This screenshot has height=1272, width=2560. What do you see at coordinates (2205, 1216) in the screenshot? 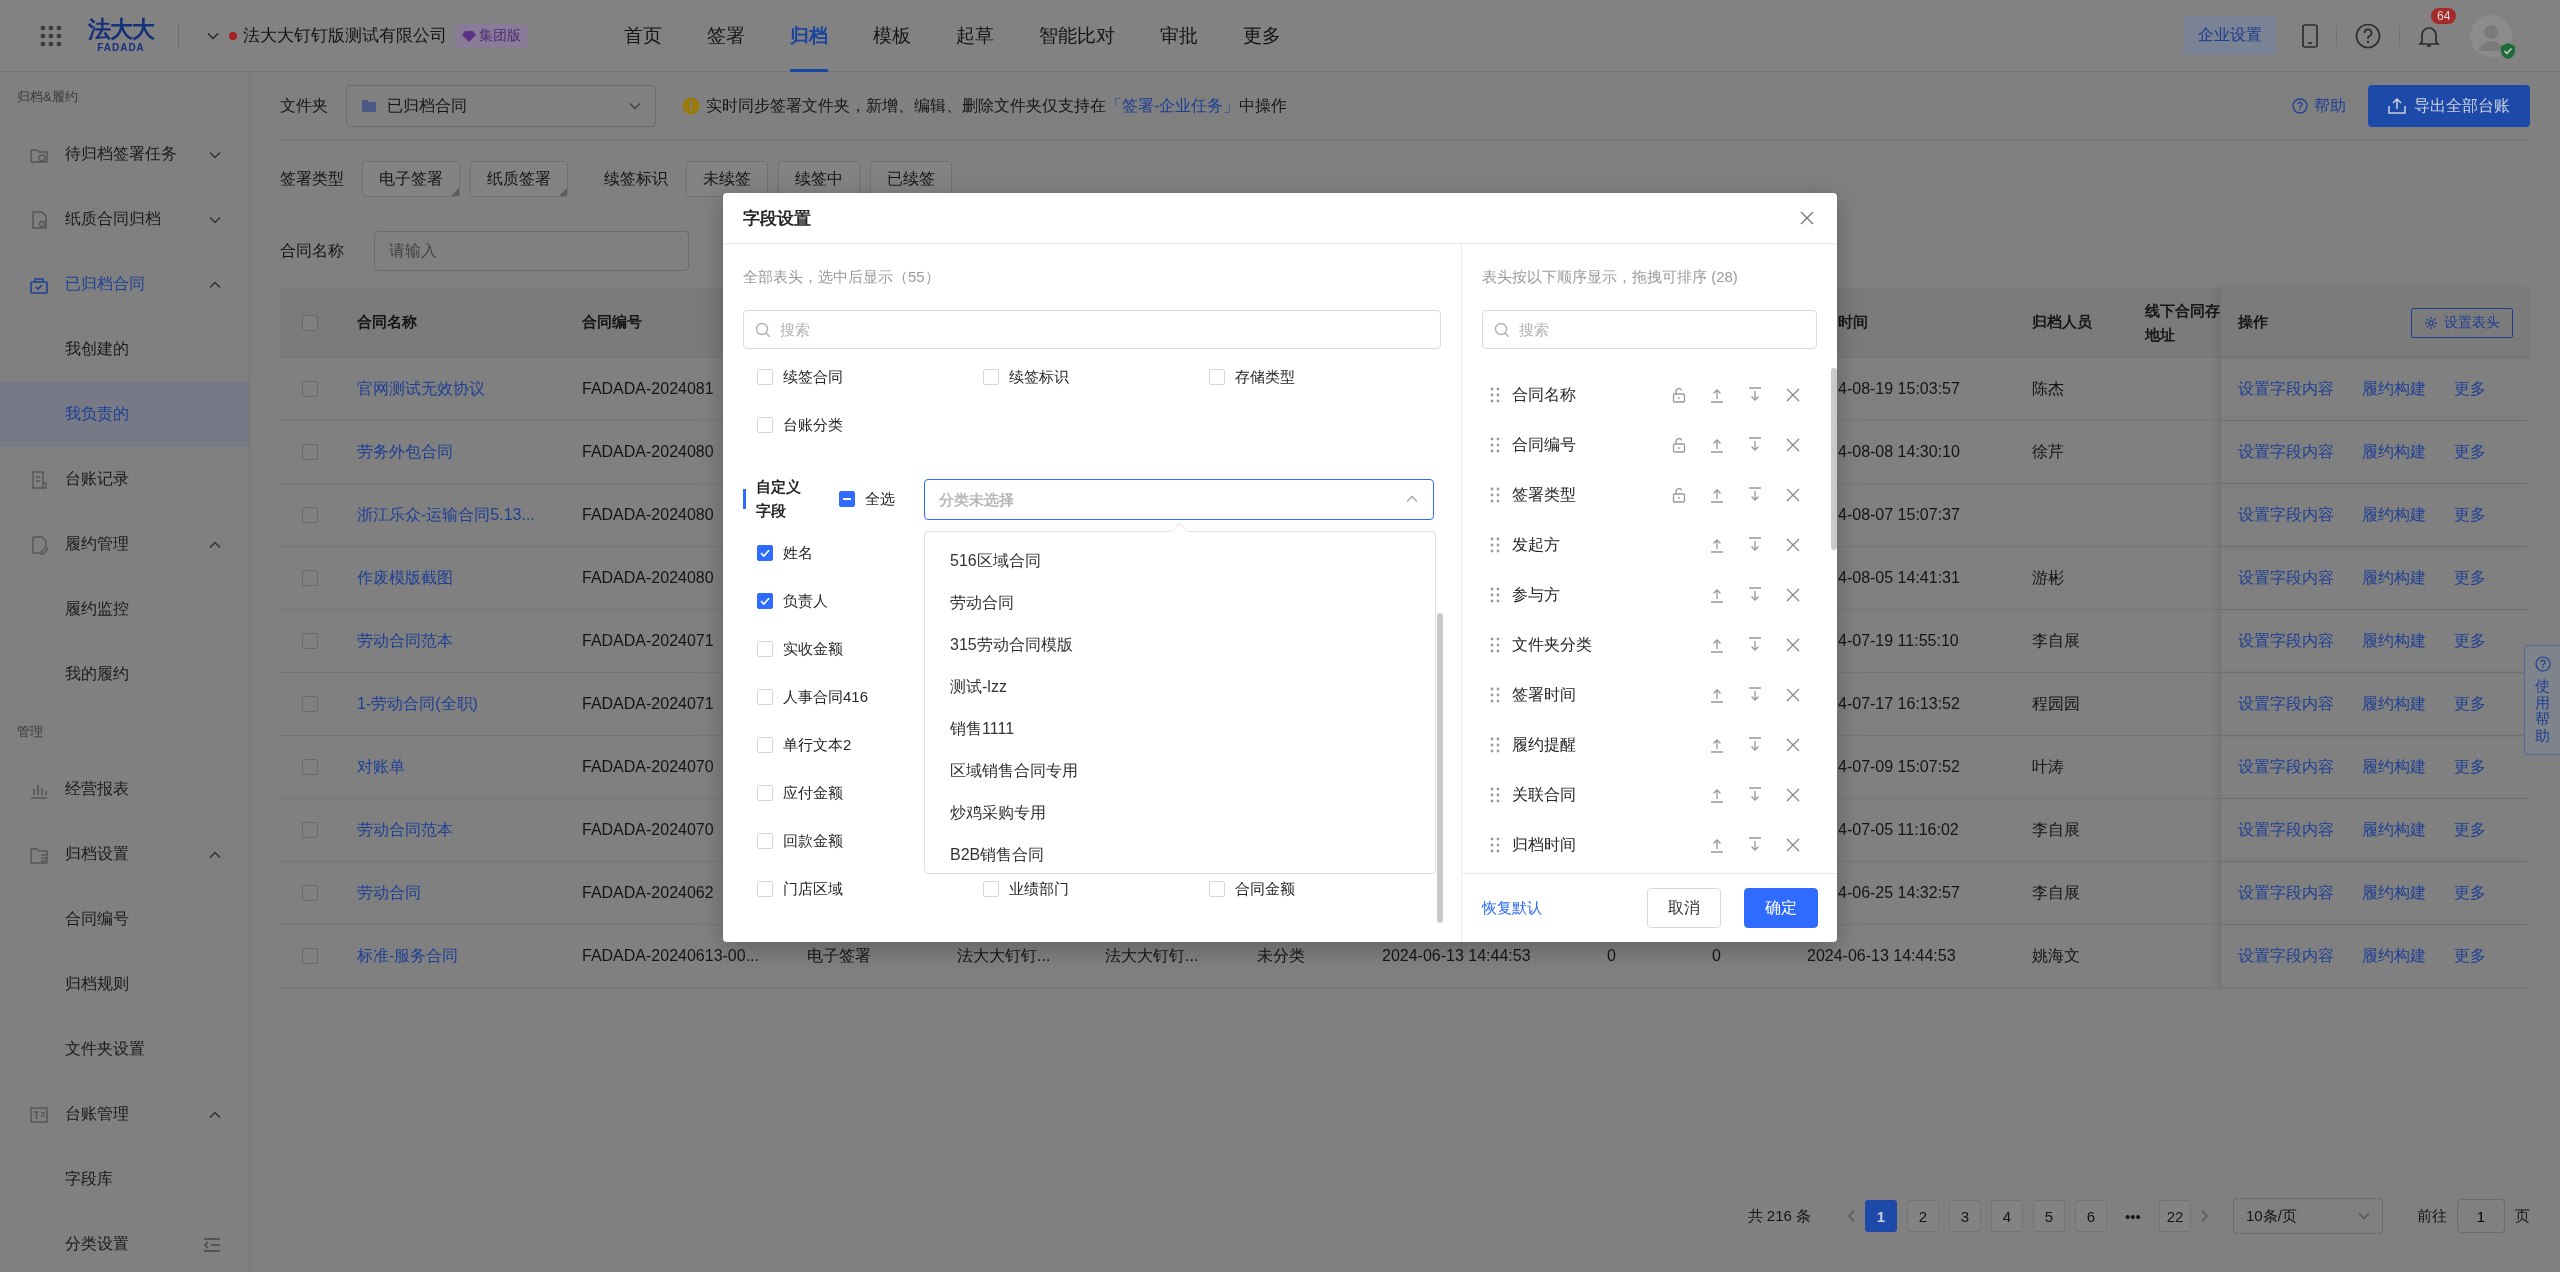
I see `next-page-icon` at bounding box center [2205, 1216].